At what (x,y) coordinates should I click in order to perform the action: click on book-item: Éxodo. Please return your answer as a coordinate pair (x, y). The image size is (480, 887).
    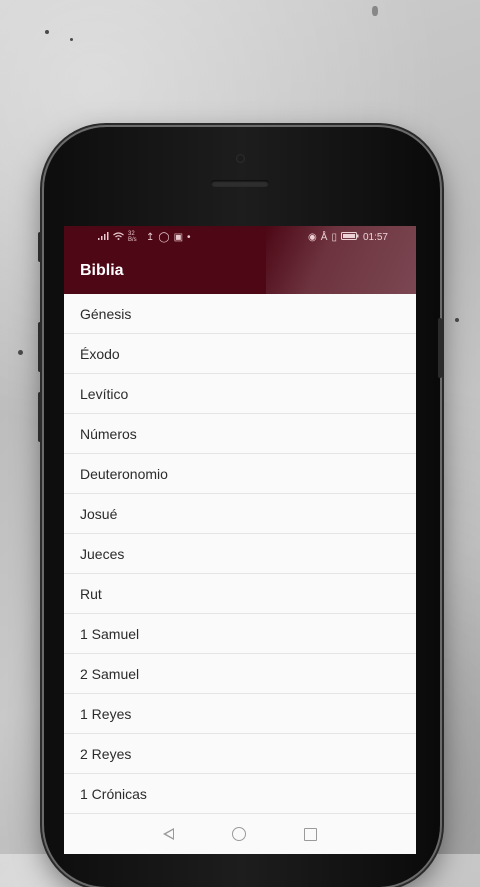
    Looking at the image, I should click on (240, 354).